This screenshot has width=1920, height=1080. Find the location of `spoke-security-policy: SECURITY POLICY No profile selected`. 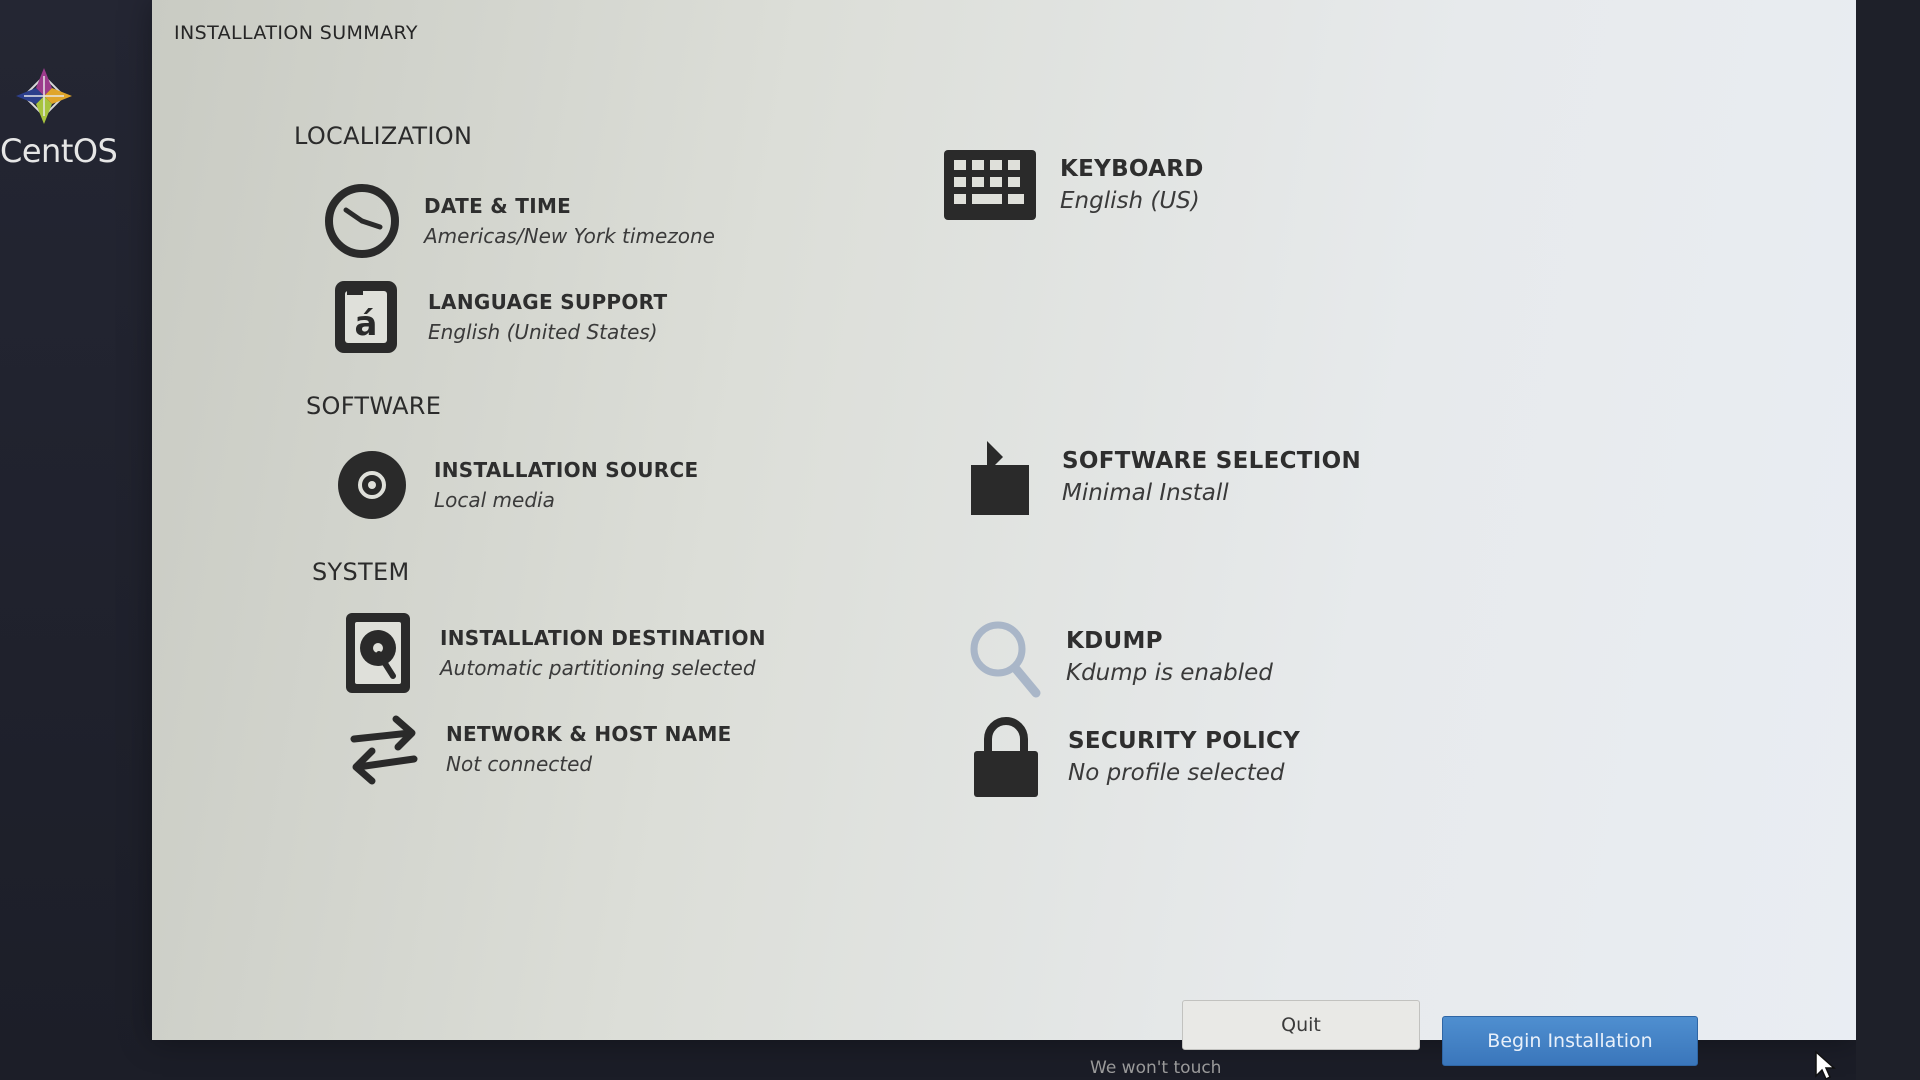

spoke-security-policy: SECURITY POLICY No profile selected is located at coordinates (1133, 757).